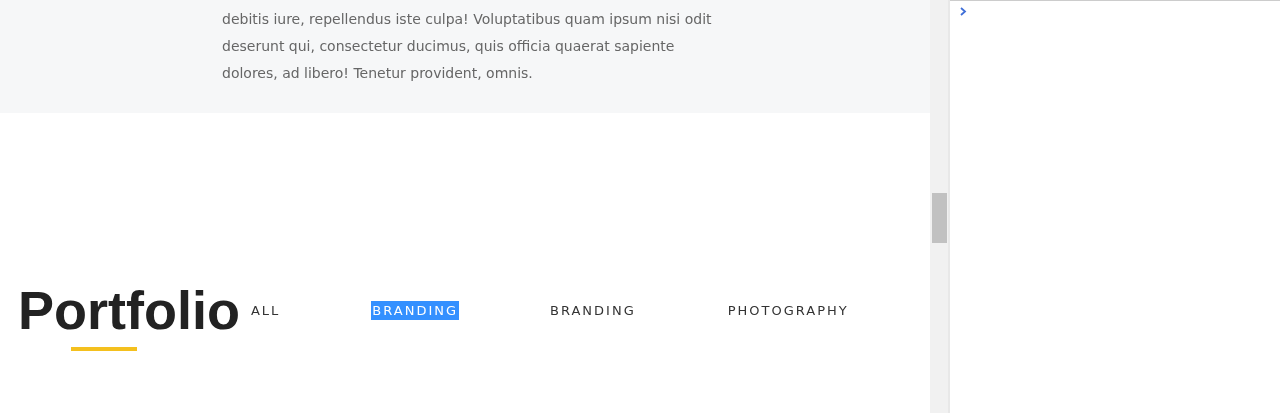 This screenshot has width=1280, height=413. Describe the element at coordinates (593, 310) in the screenshot. I see `filter-link: BRANDING` at that location.